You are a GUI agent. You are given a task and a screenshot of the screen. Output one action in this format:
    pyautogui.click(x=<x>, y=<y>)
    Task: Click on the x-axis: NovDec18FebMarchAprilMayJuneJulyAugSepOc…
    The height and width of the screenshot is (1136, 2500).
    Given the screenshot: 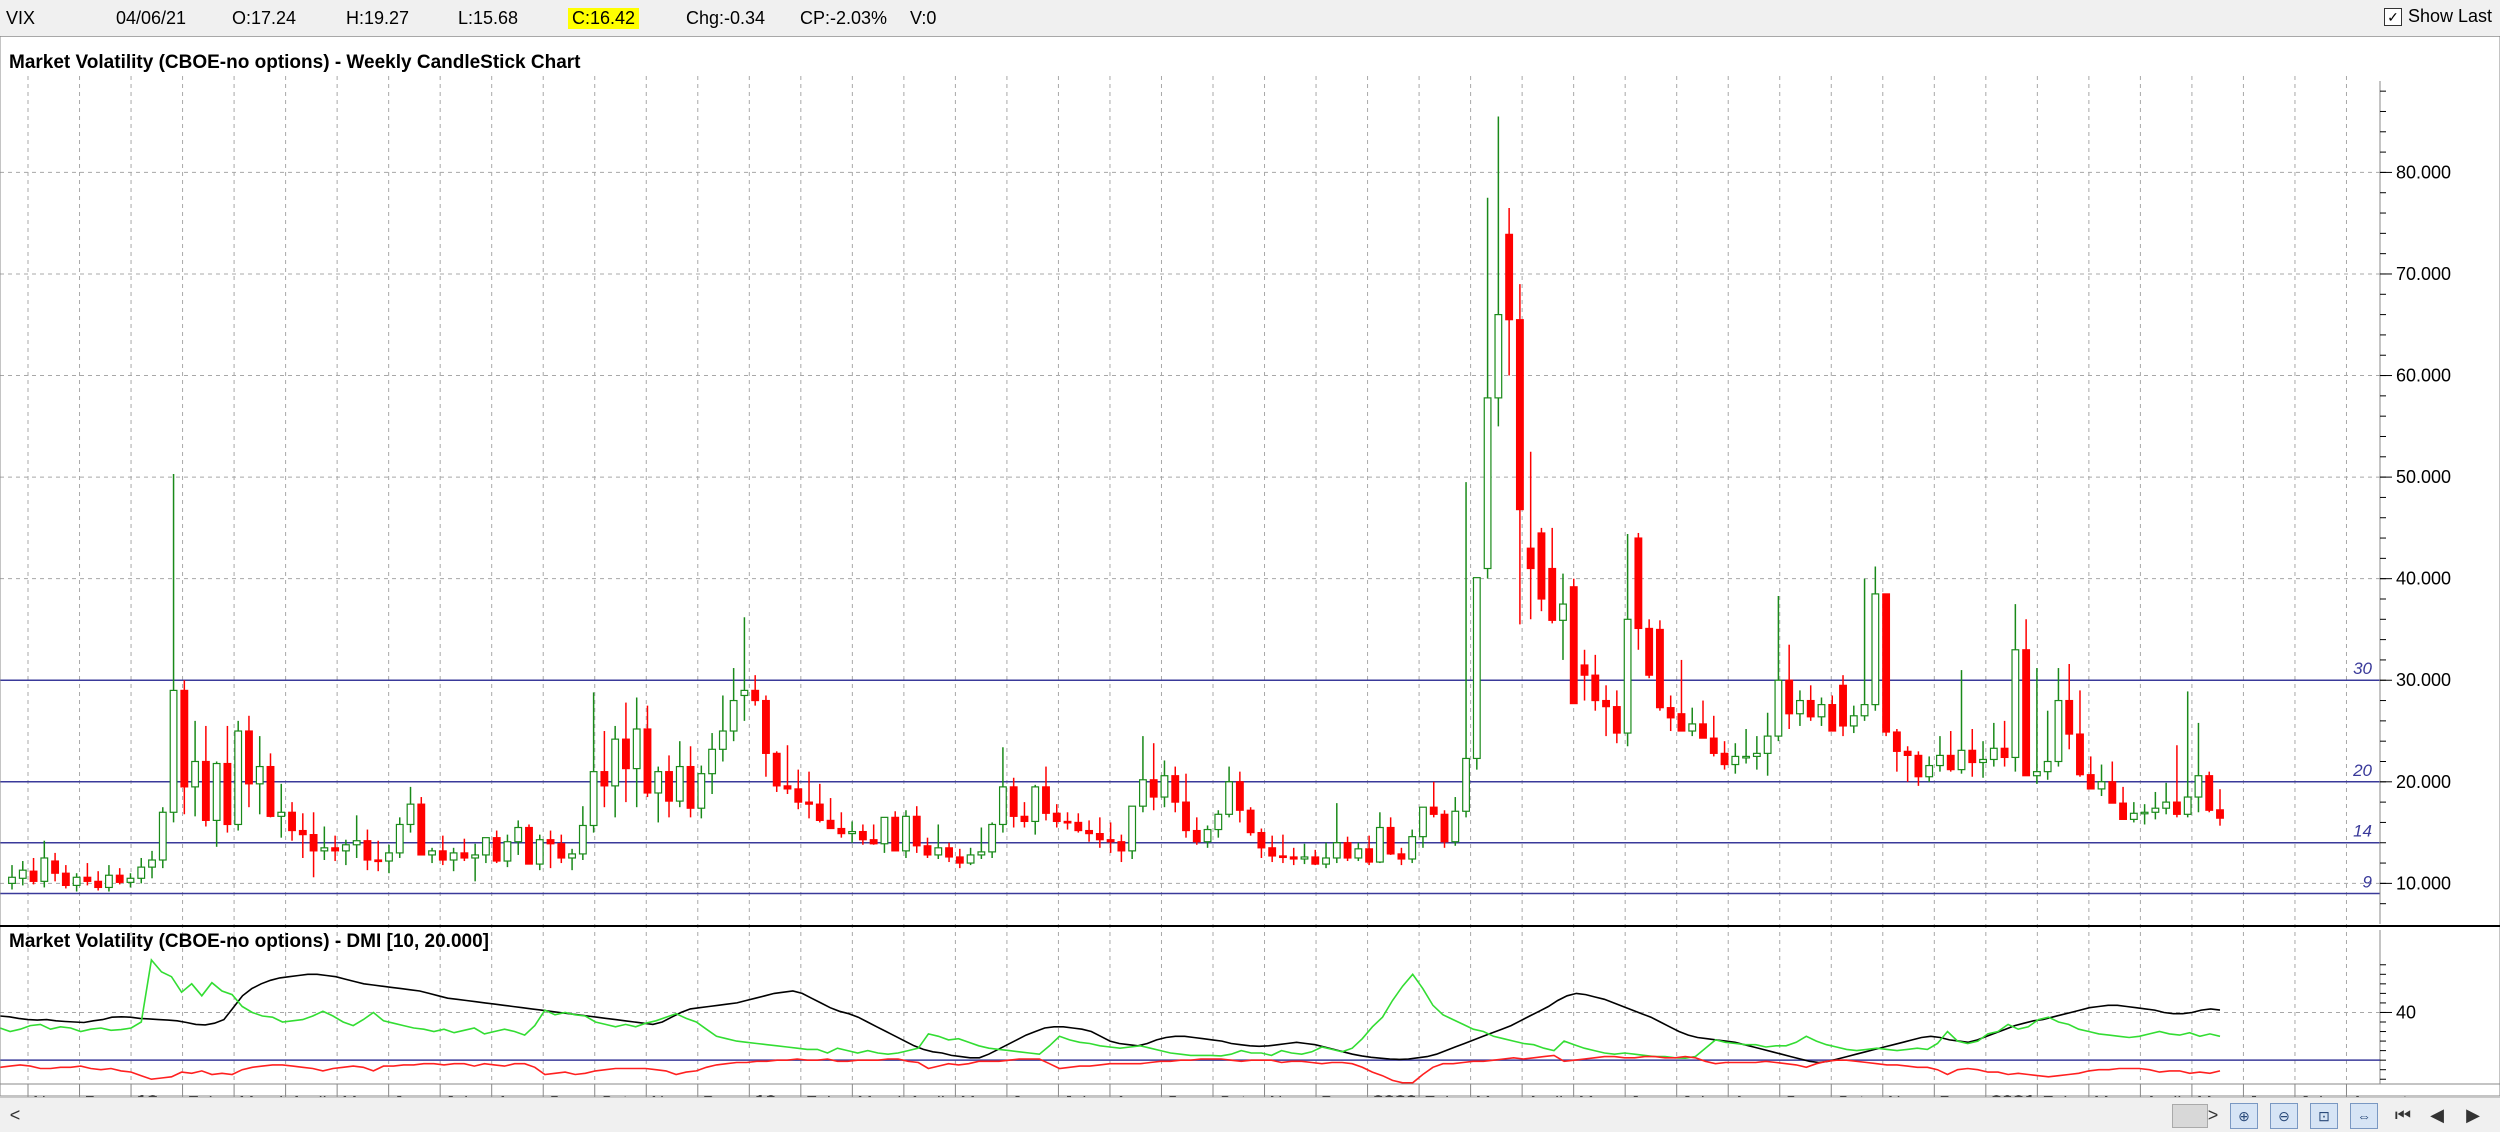 What is the action you would take?
    pyautogui.click(x=1217, y=1090)
    